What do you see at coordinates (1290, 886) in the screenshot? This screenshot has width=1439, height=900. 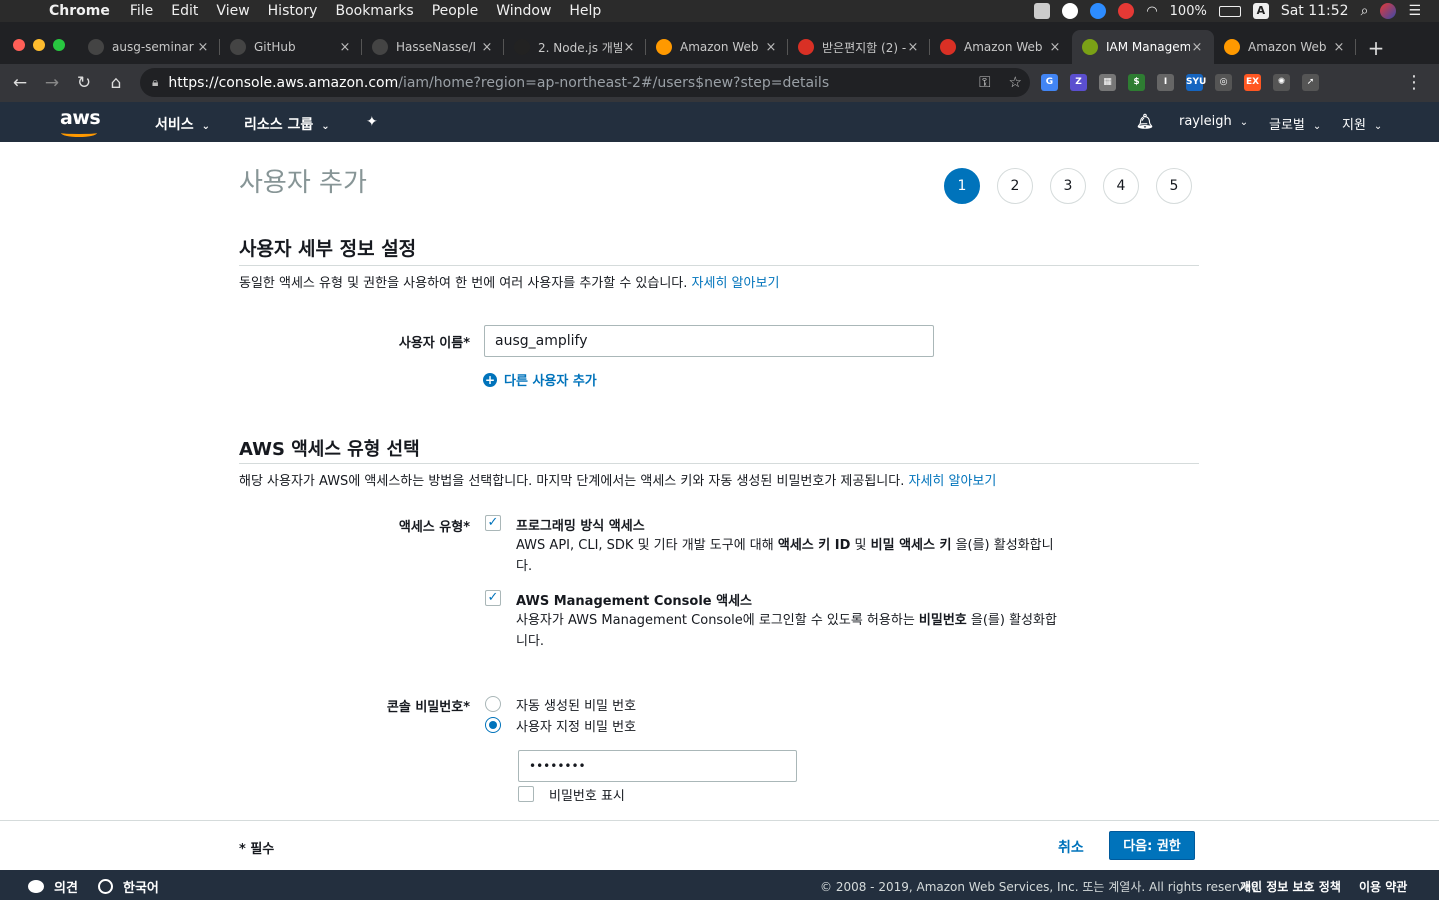 I see `privacy-policy-link: 개인 정보 보호 정책` at bounding box center [1290, 886].